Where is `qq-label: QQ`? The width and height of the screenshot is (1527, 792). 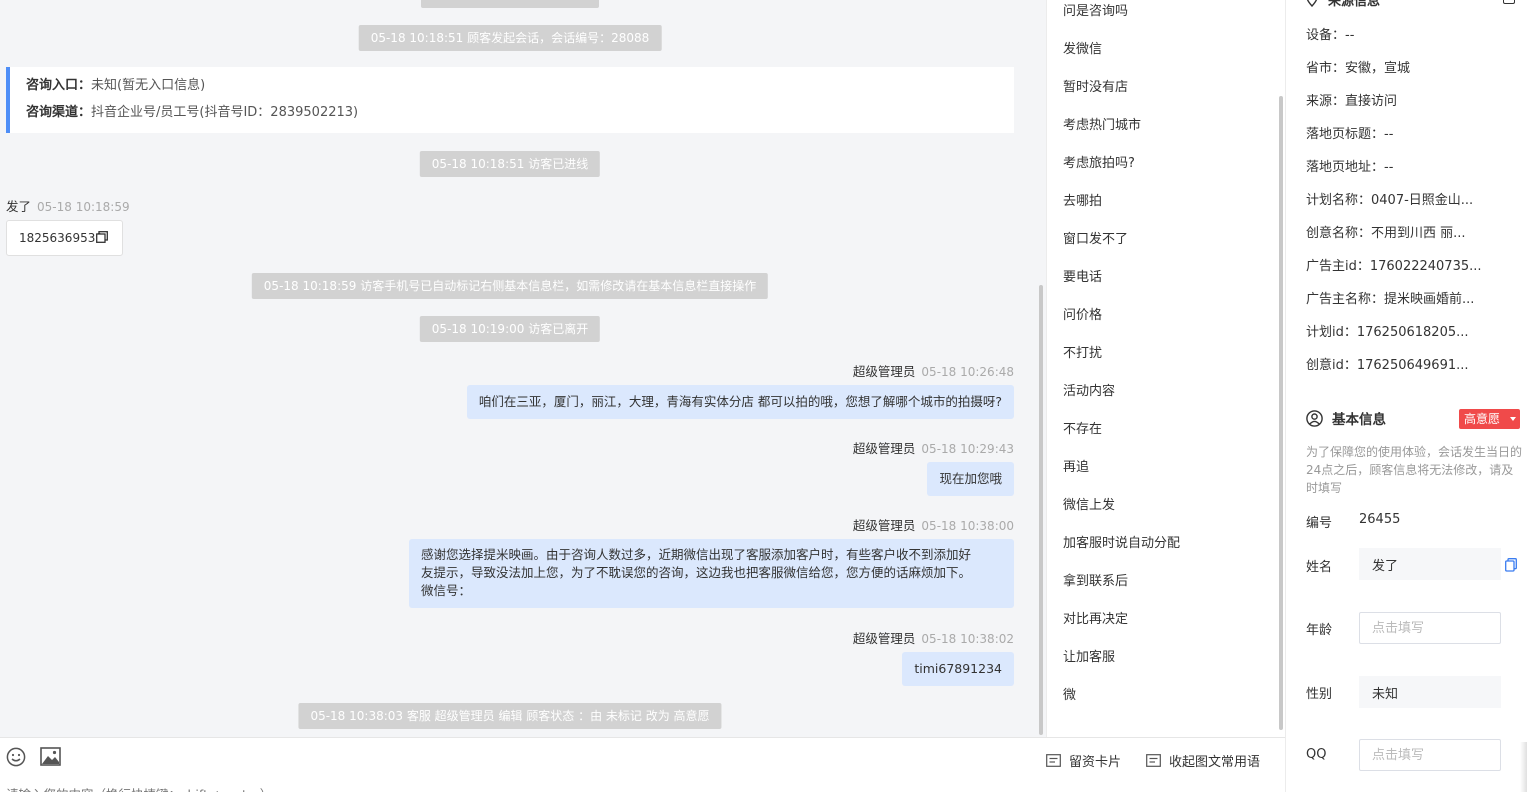 qq-label: QQ is located at coordinates (1316, 754).